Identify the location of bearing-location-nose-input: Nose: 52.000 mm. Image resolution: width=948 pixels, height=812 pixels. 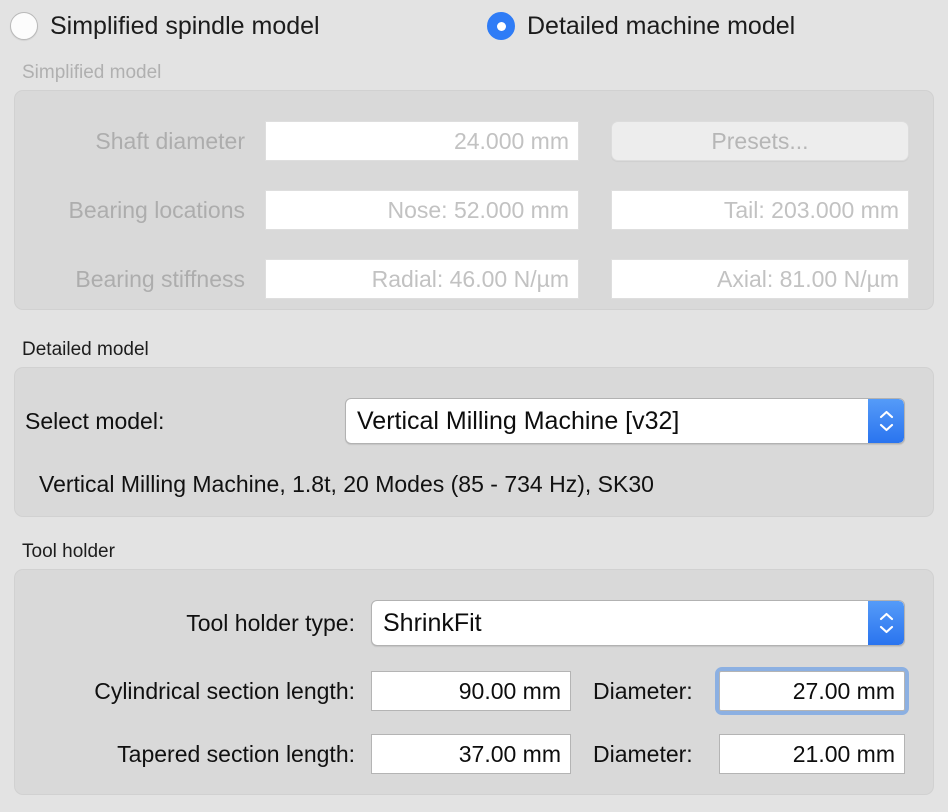
(422, 210).